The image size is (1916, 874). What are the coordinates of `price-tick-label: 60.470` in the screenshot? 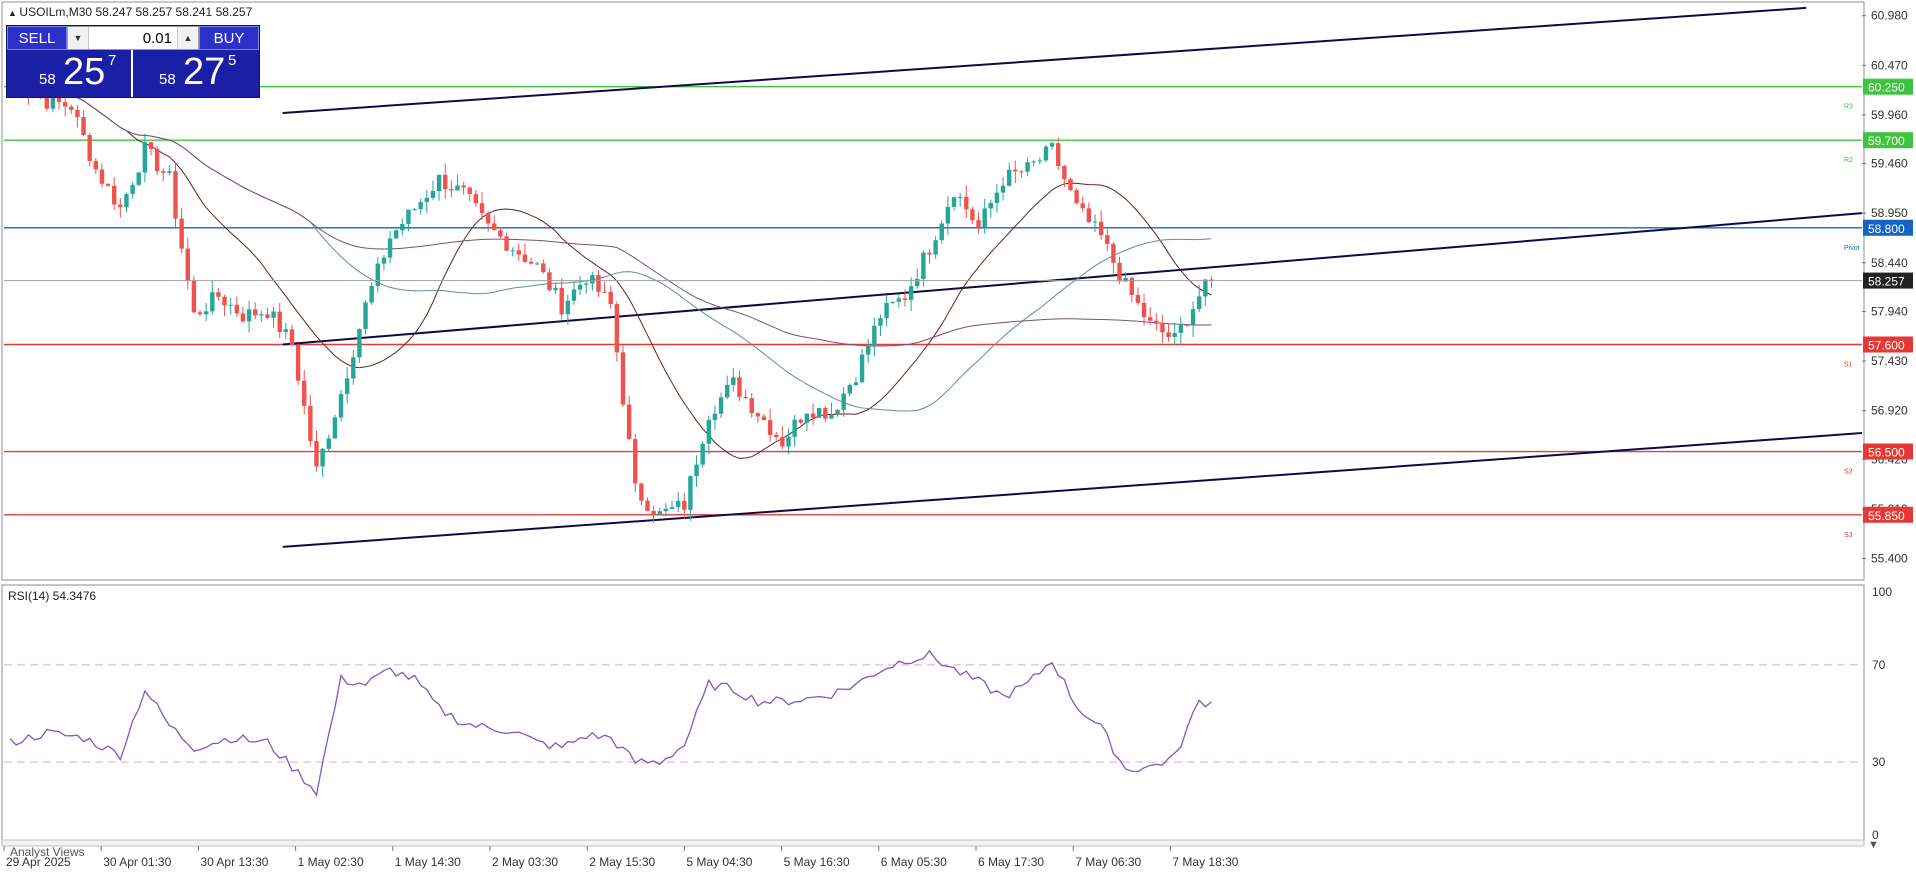 It's located at (1889, 65).